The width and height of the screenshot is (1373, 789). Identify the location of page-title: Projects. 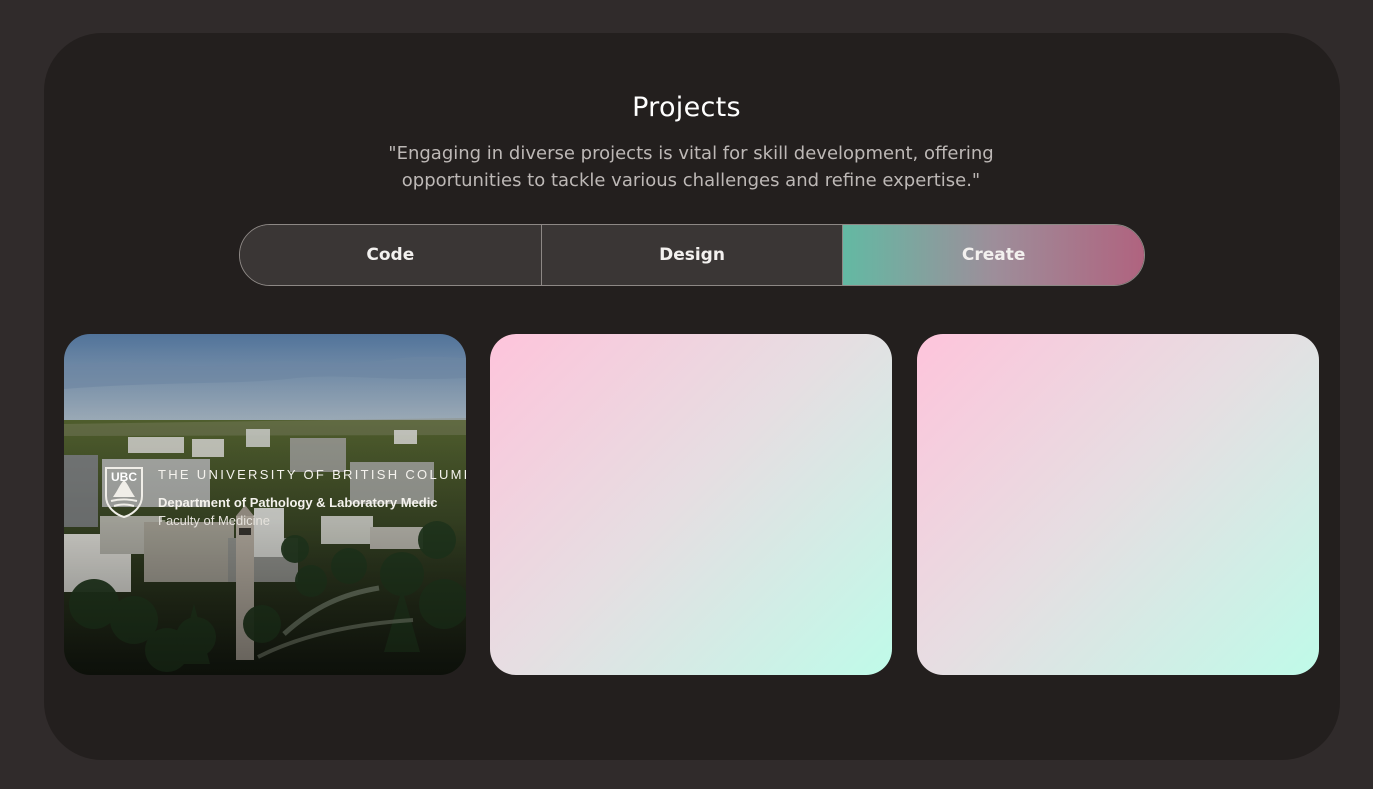
(686, 107).